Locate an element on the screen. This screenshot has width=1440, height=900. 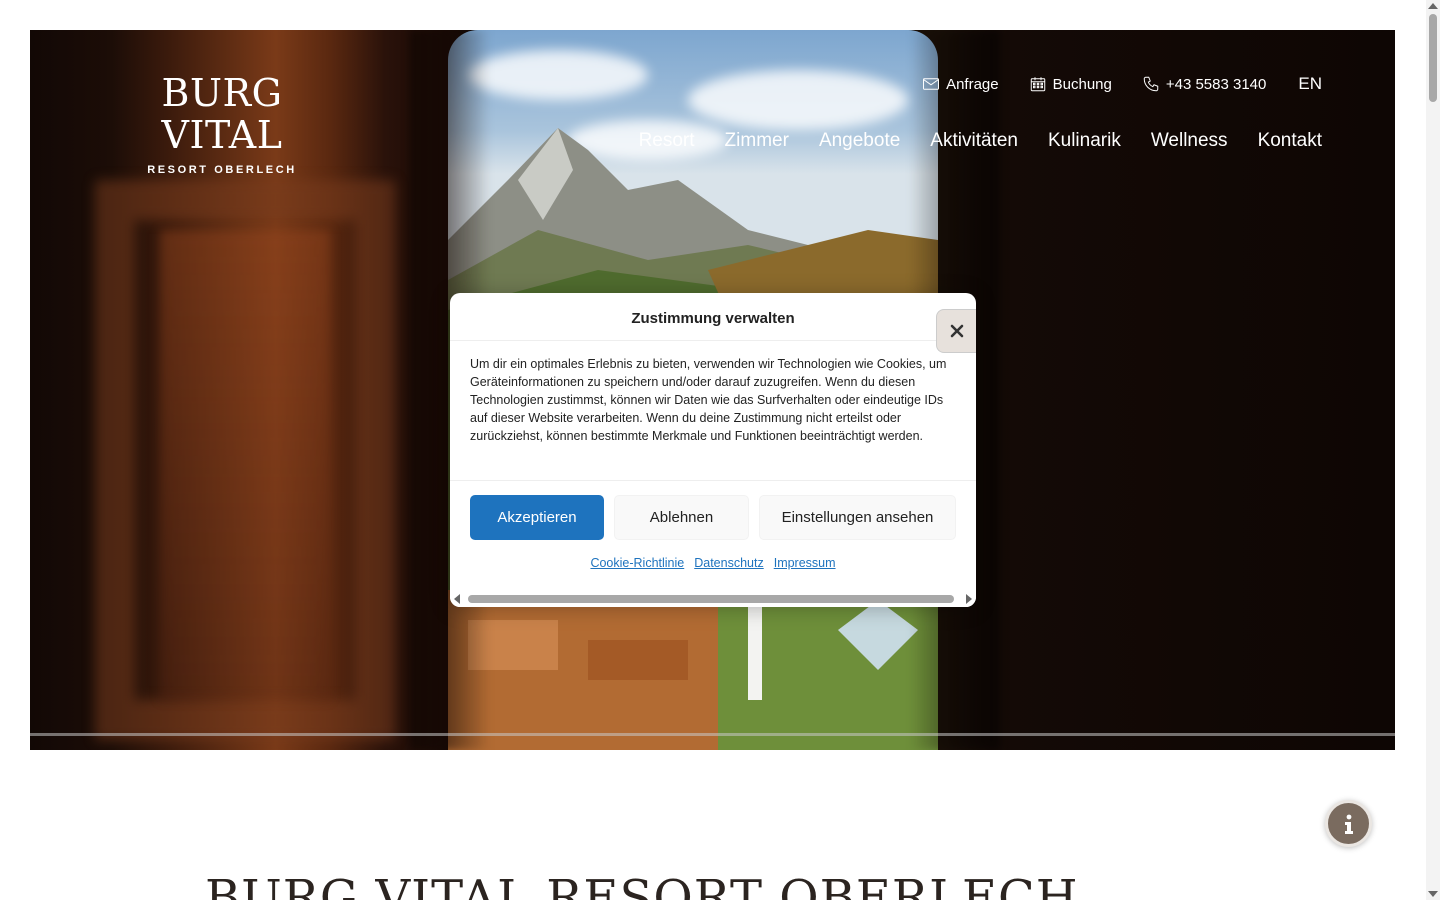
phone-icon is located at coordinates (1151, 84).